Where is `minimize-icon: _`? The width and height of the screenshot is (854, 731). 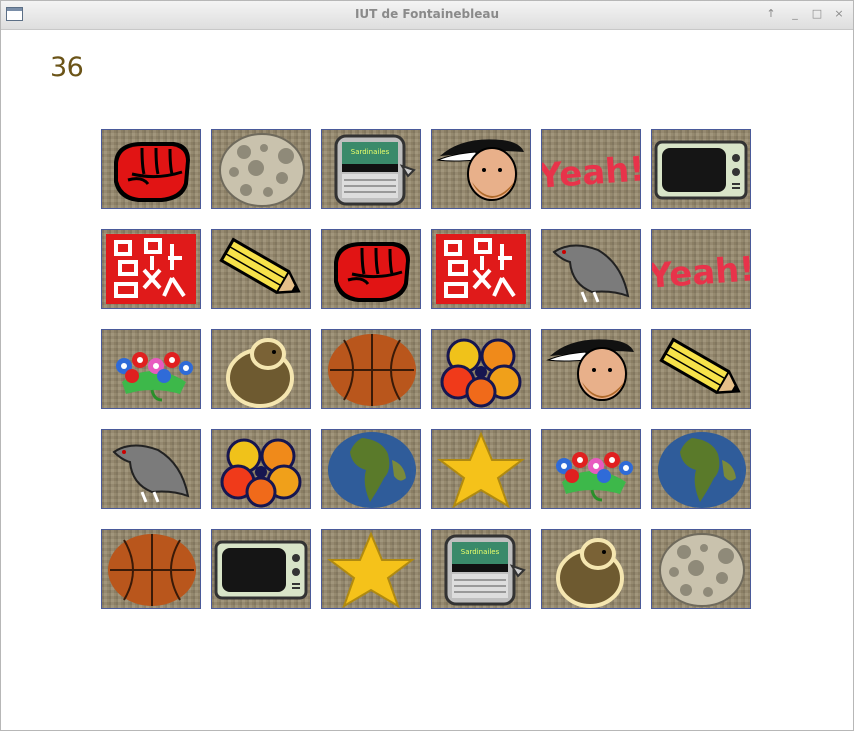 minimize-icon: _ is located at coordinates (795, 14).